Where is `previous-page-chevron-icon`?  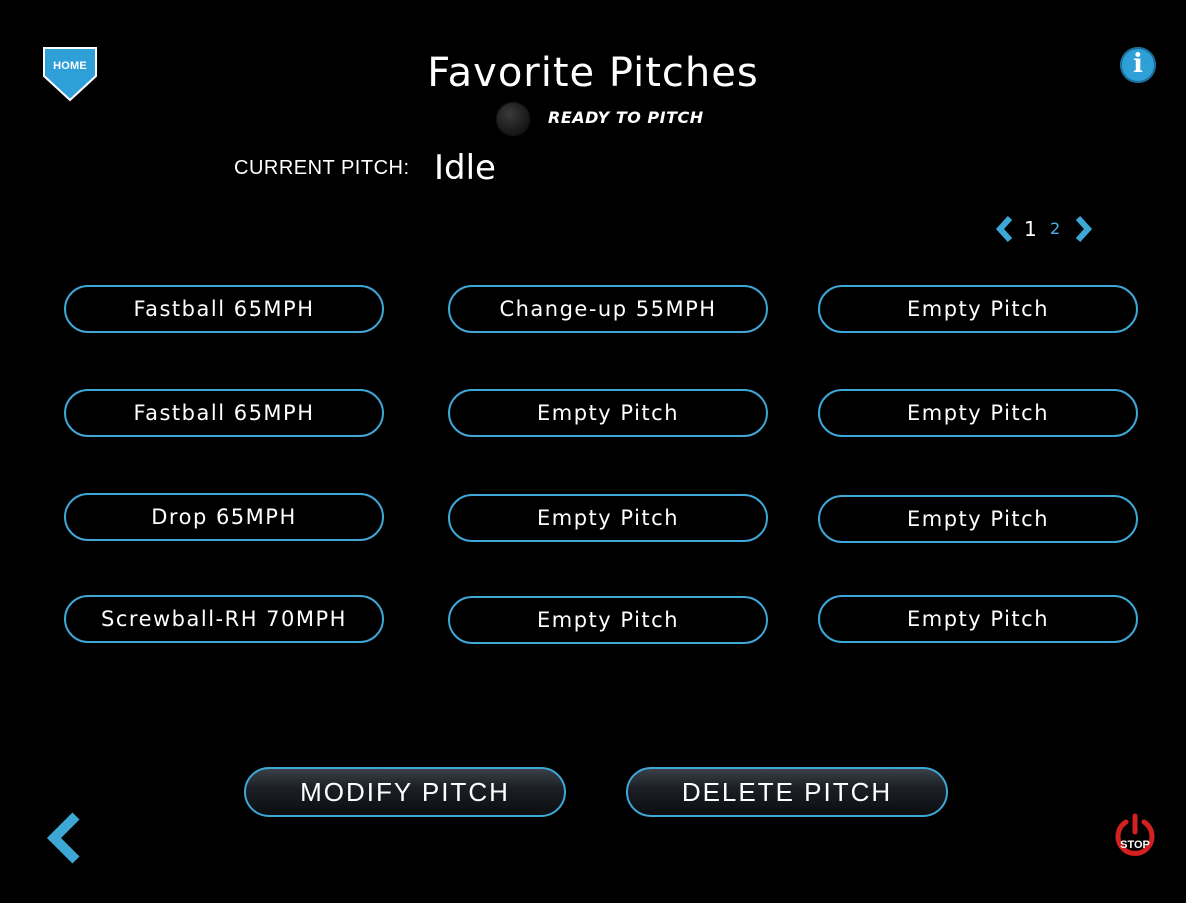
previous-page-chevron-icon is located at coordinates (1005, 229).